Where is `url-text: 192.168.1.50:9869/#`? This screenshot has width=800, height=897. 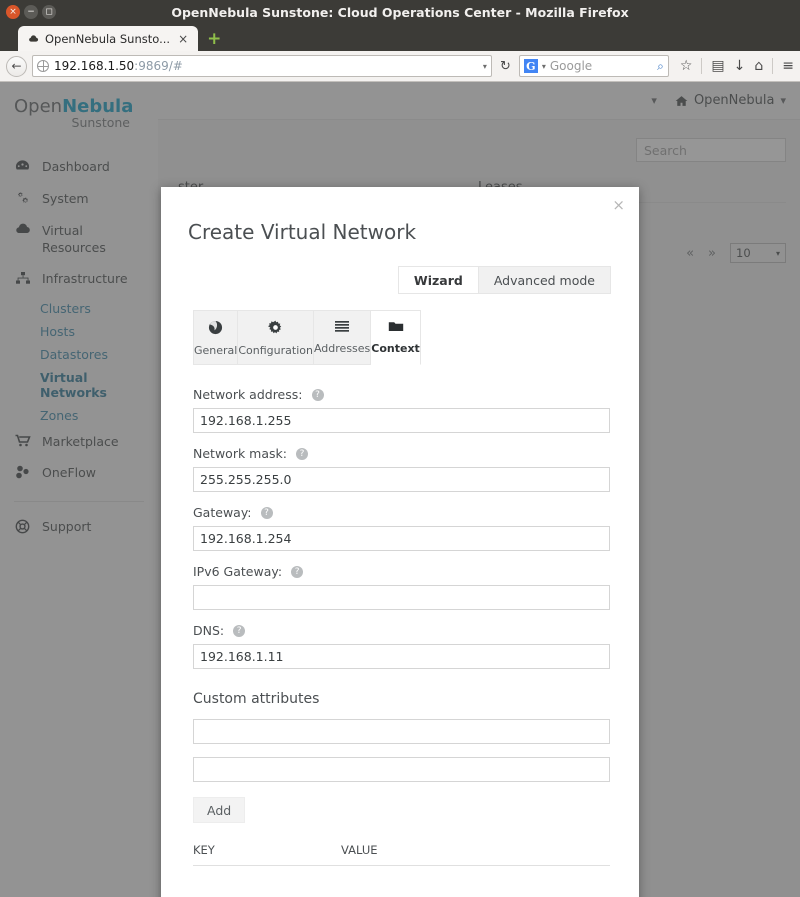 url-text: 192.168.1.50:9869/# is located at coordinates (118, 66).